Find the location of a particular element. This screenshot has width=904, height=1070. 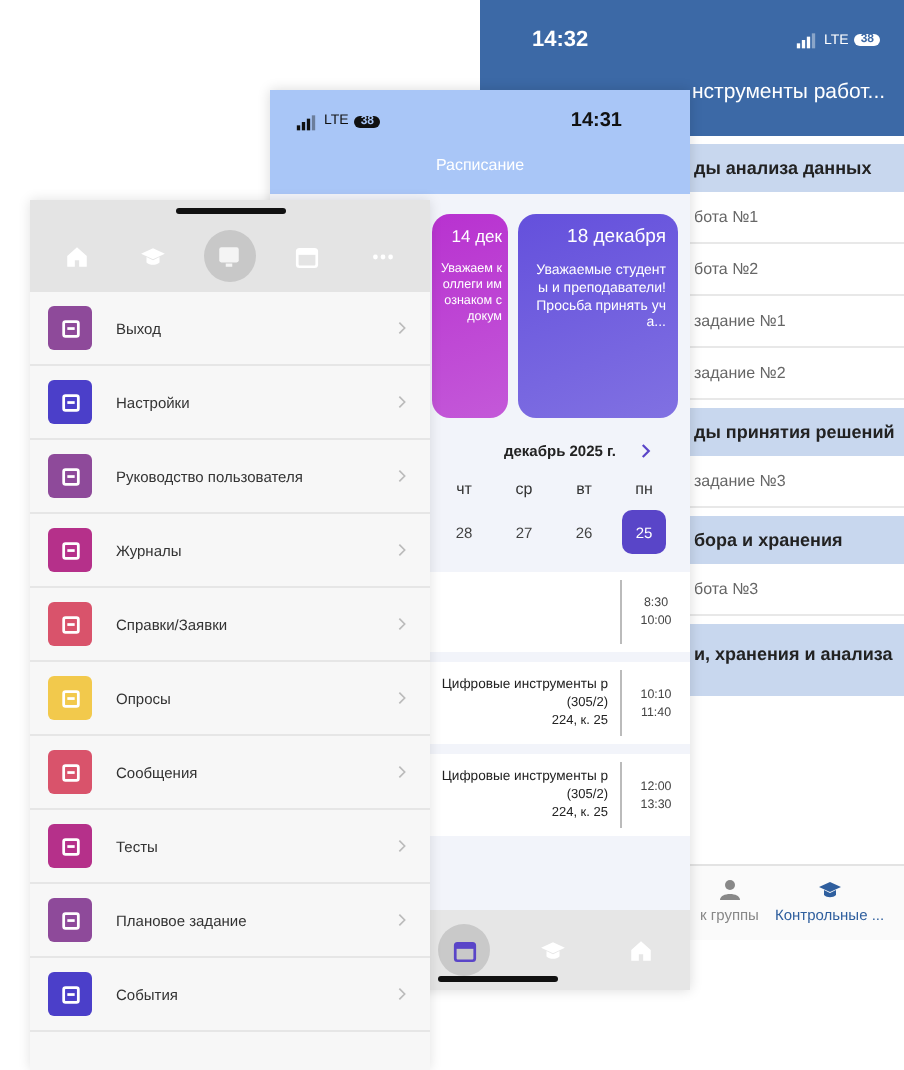

monitor-icon is located at coordinates (229, 256).